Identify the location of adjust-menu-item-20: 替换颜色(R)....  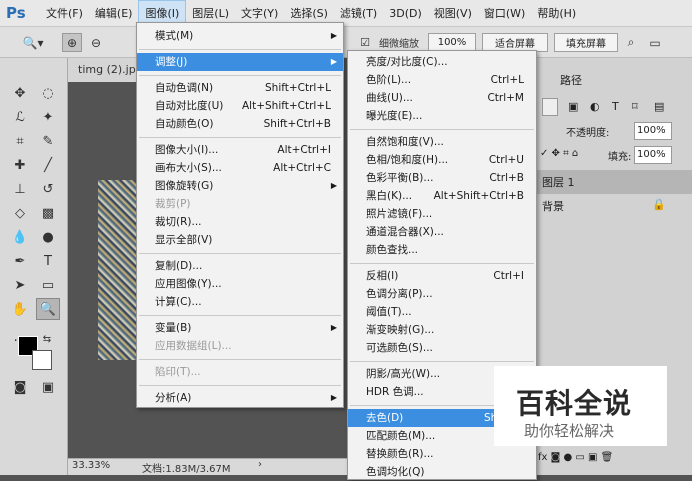
(442, 454).